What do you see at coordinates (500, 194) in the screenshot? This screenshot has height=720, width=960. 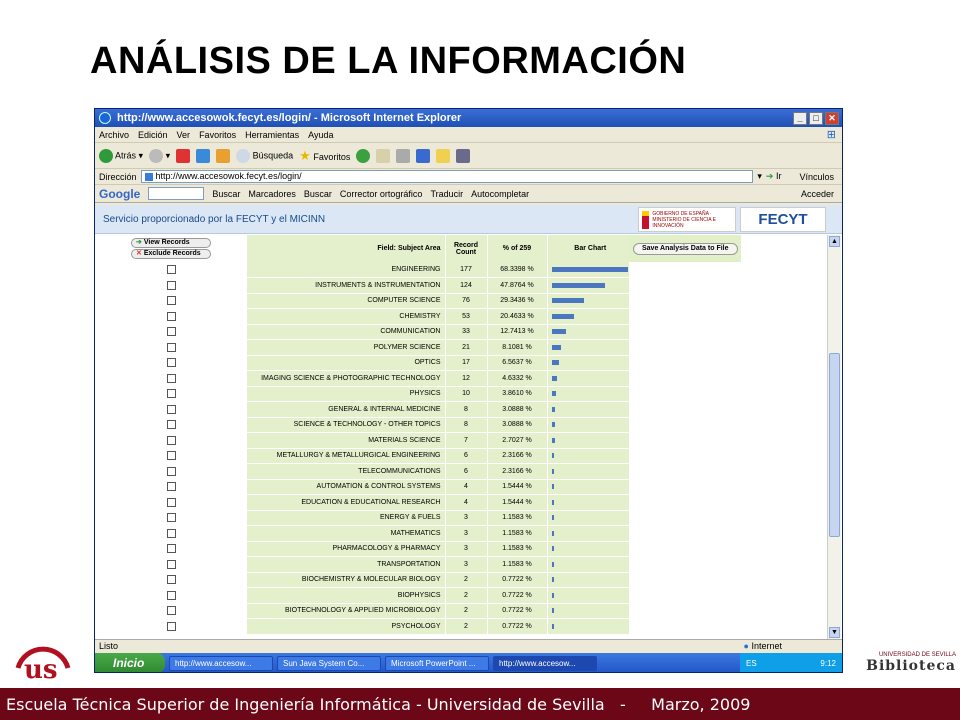 I see `autofill-button: Autocompletar` at bounding box center [500, 194].